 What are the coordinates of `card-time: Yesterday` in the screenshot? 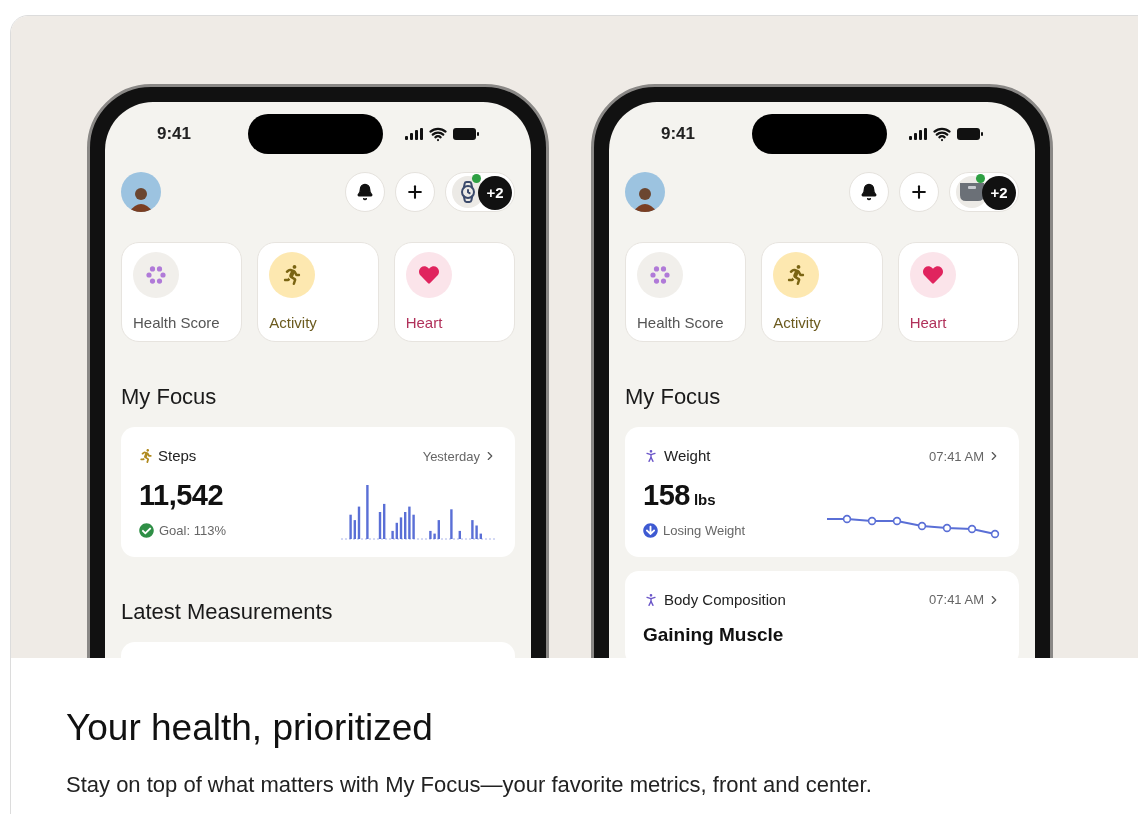 It's located at (451, 456).